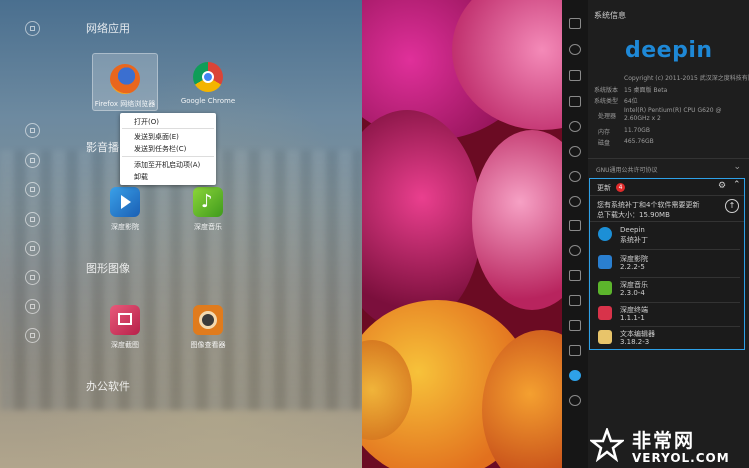 Image resolution: width=749 pixels, height=468 pixels. I want to click on power-icon, so click(575, 225).